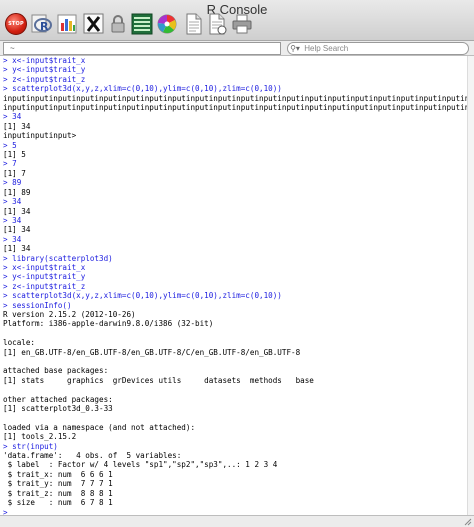  What do you see at coordinates (142, 48) in the screenshot?
I see `working-directory-field: ~` at bounding box center [142, 48].